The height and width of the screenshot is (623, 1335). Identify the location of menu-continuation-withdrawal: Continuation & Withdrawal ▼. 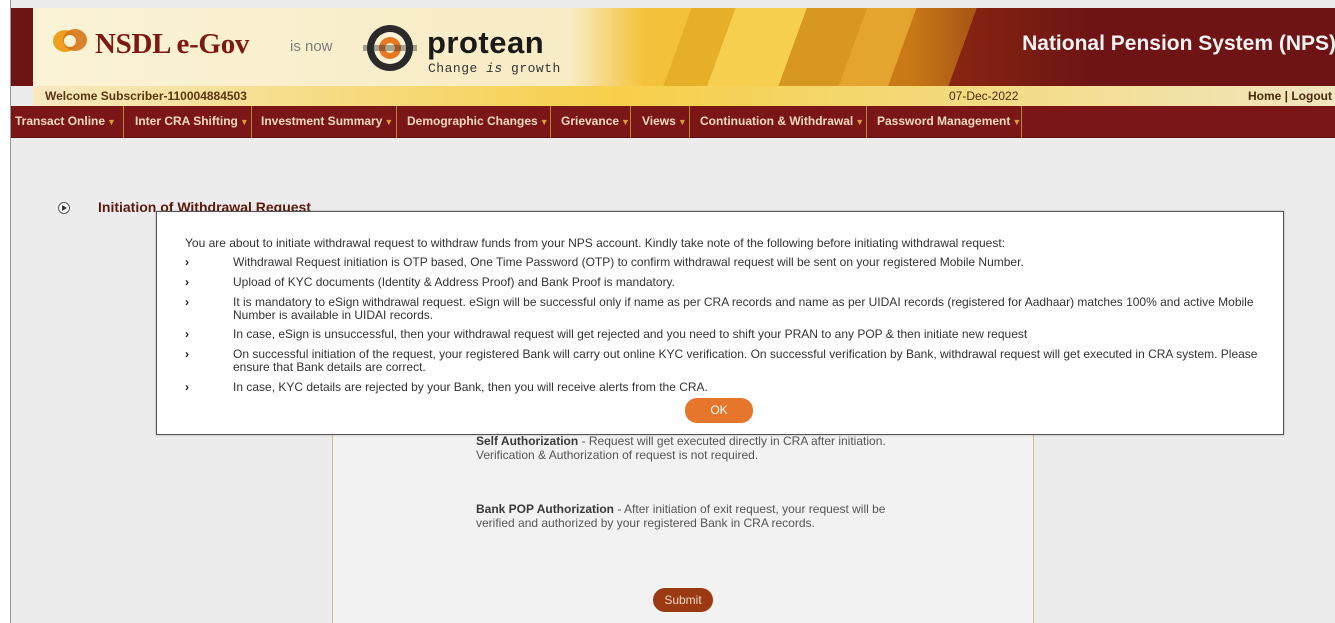
(778, 122).